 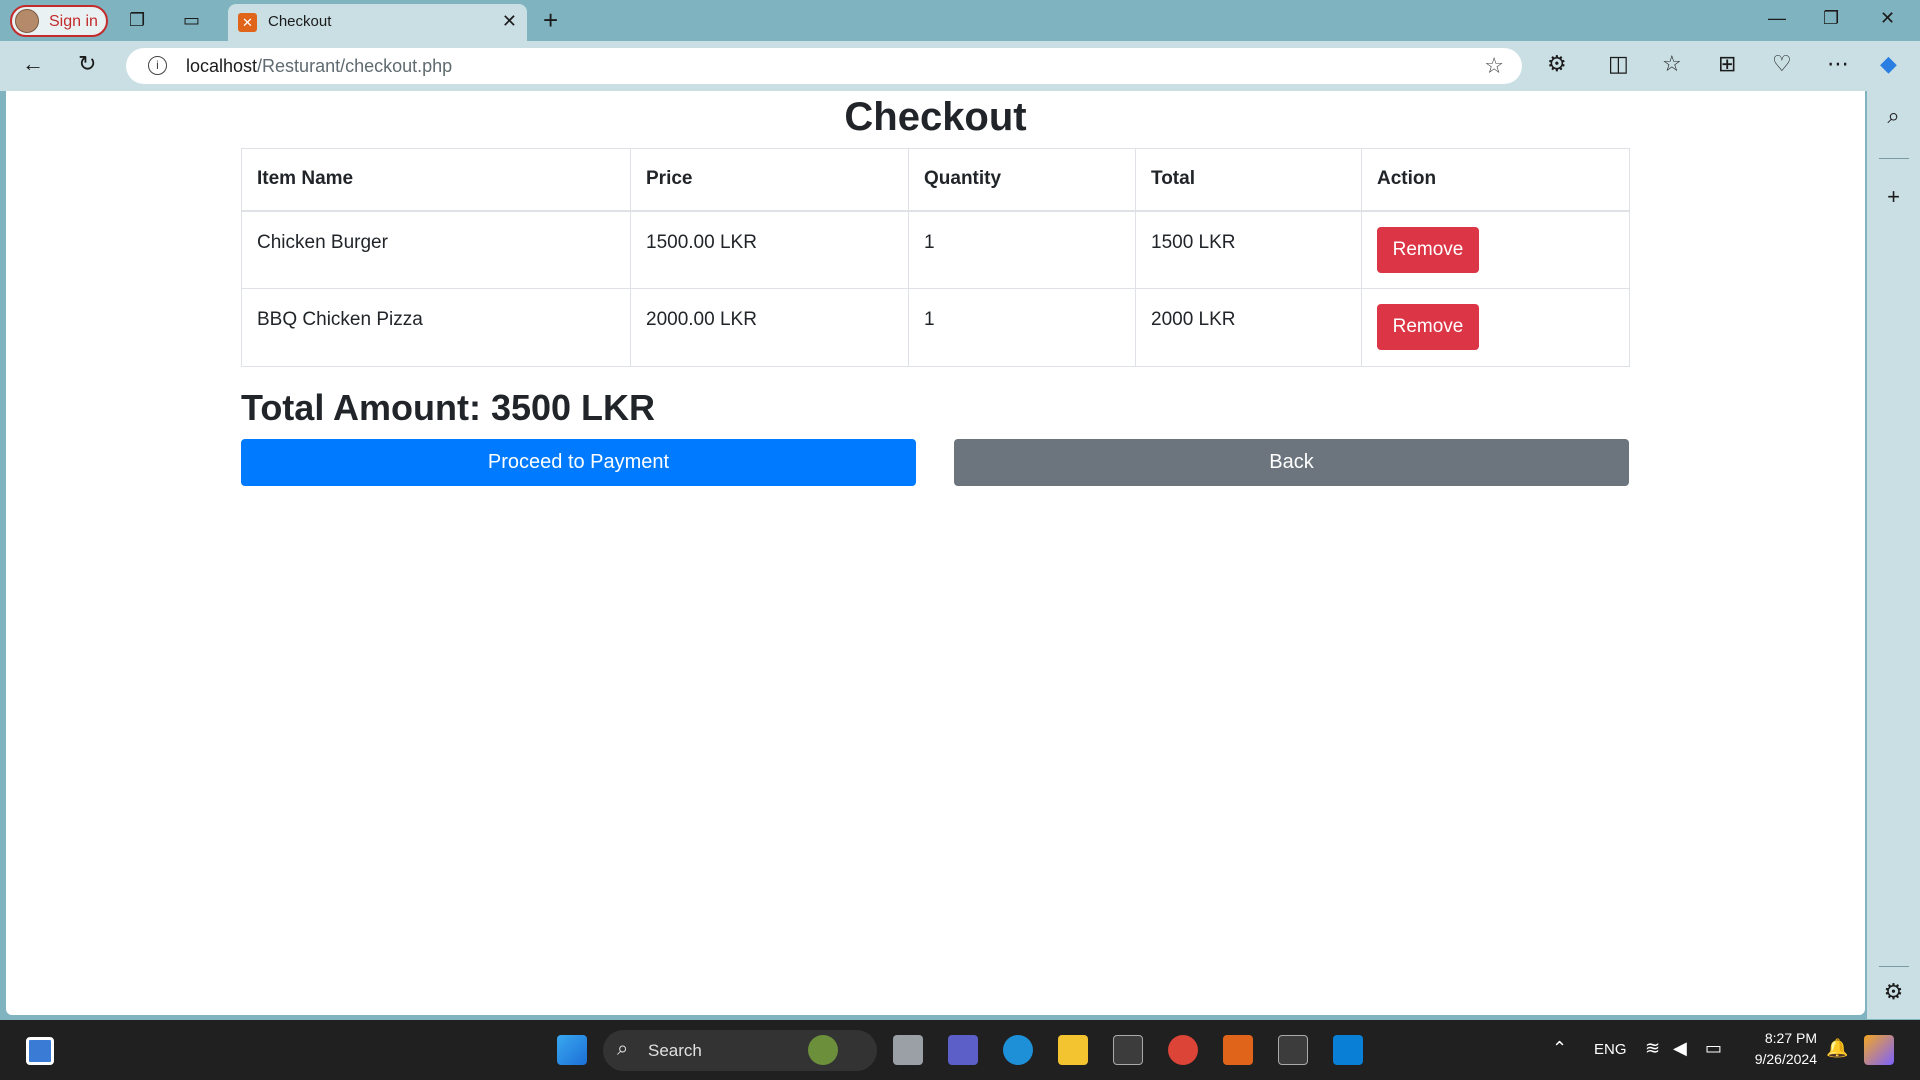 What do you see at coordinates (1778, 1059) in the screenshot?
I see `clock-date: 9/26/2024` at bounding box center [1778, 1059].